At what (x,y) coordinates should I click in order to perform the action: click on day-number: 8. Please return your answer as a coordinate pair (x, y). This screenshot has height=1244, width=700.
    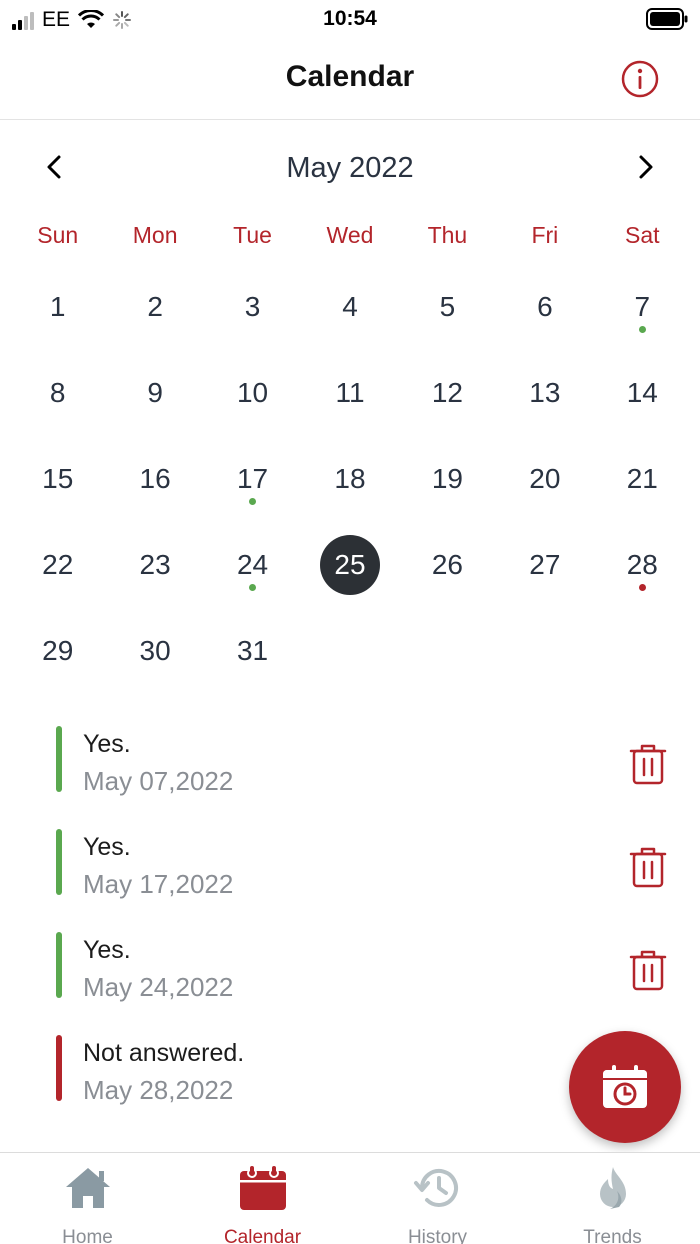
    Looking at the image, I should click on (57, 392).